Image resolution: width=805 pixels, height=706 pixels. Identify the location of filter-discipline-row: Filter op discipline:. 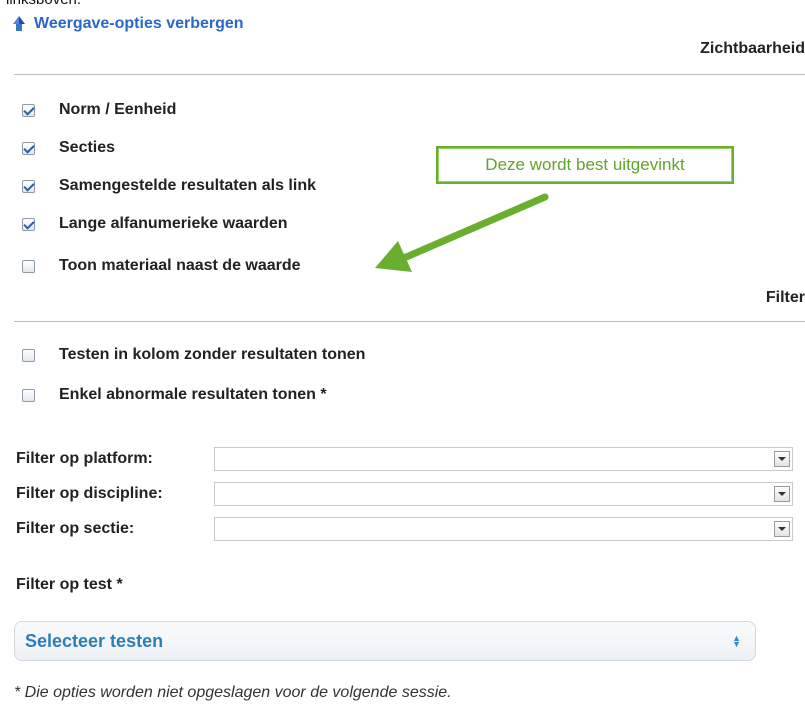
(410, 494).